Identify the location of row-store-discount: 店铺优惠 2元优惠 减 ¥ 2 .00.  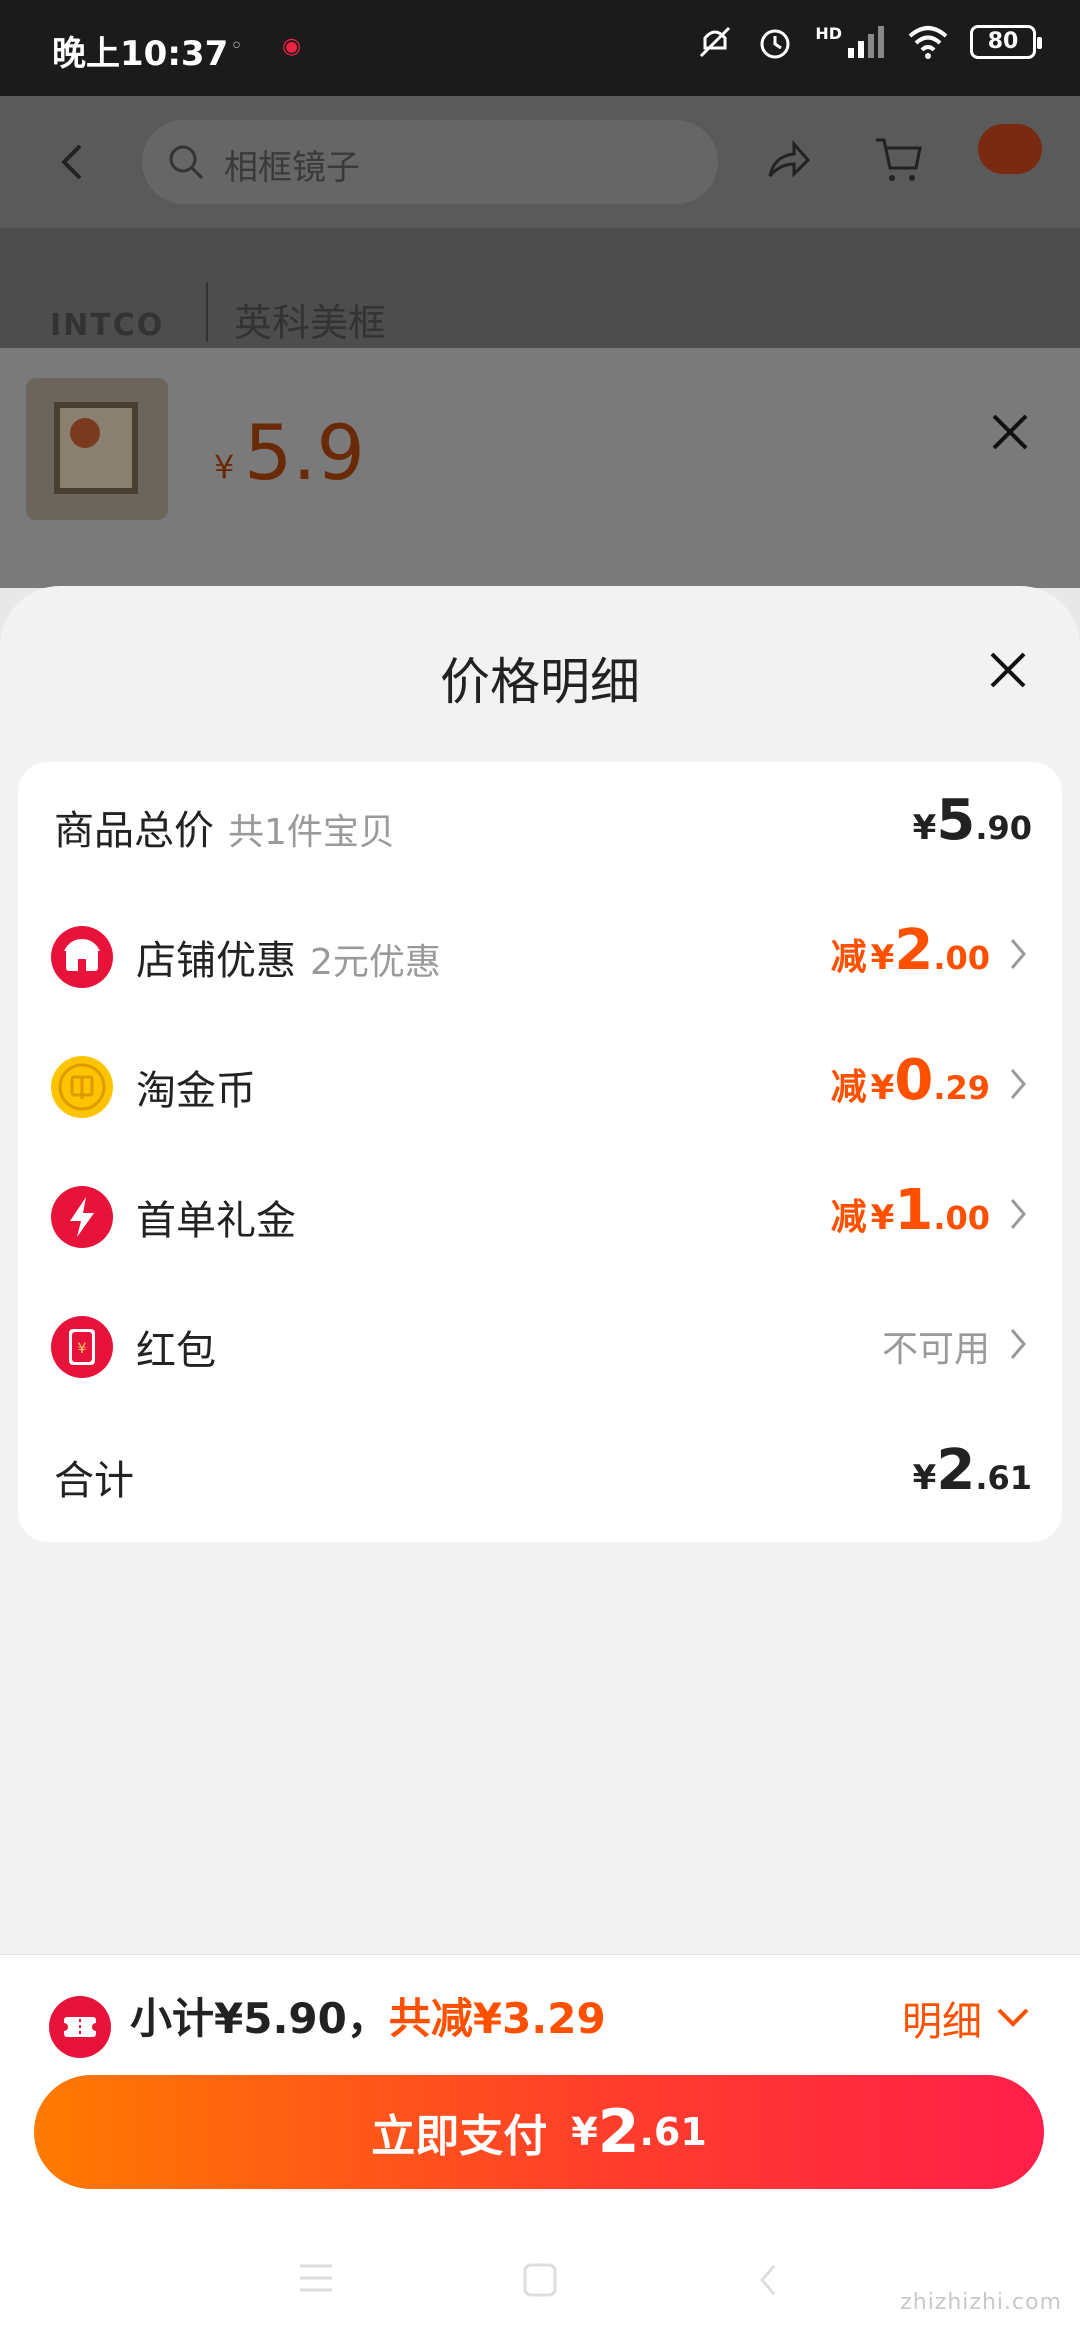
(540, 957).